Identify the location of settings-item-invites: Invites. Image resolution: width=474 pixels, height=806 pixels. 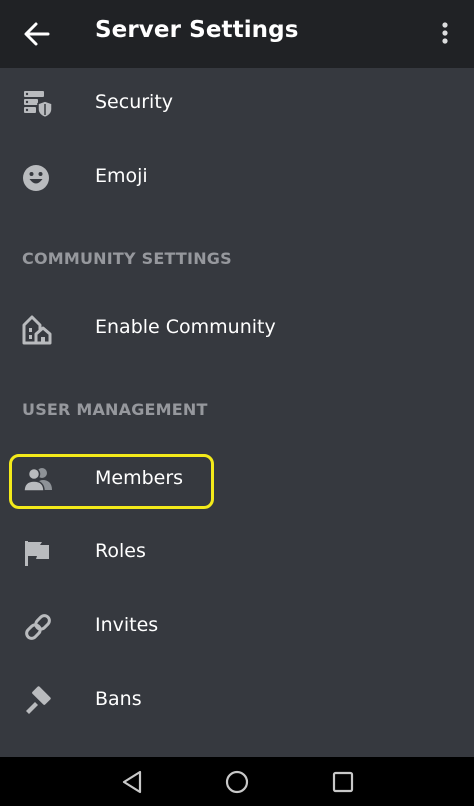
(237, 627).